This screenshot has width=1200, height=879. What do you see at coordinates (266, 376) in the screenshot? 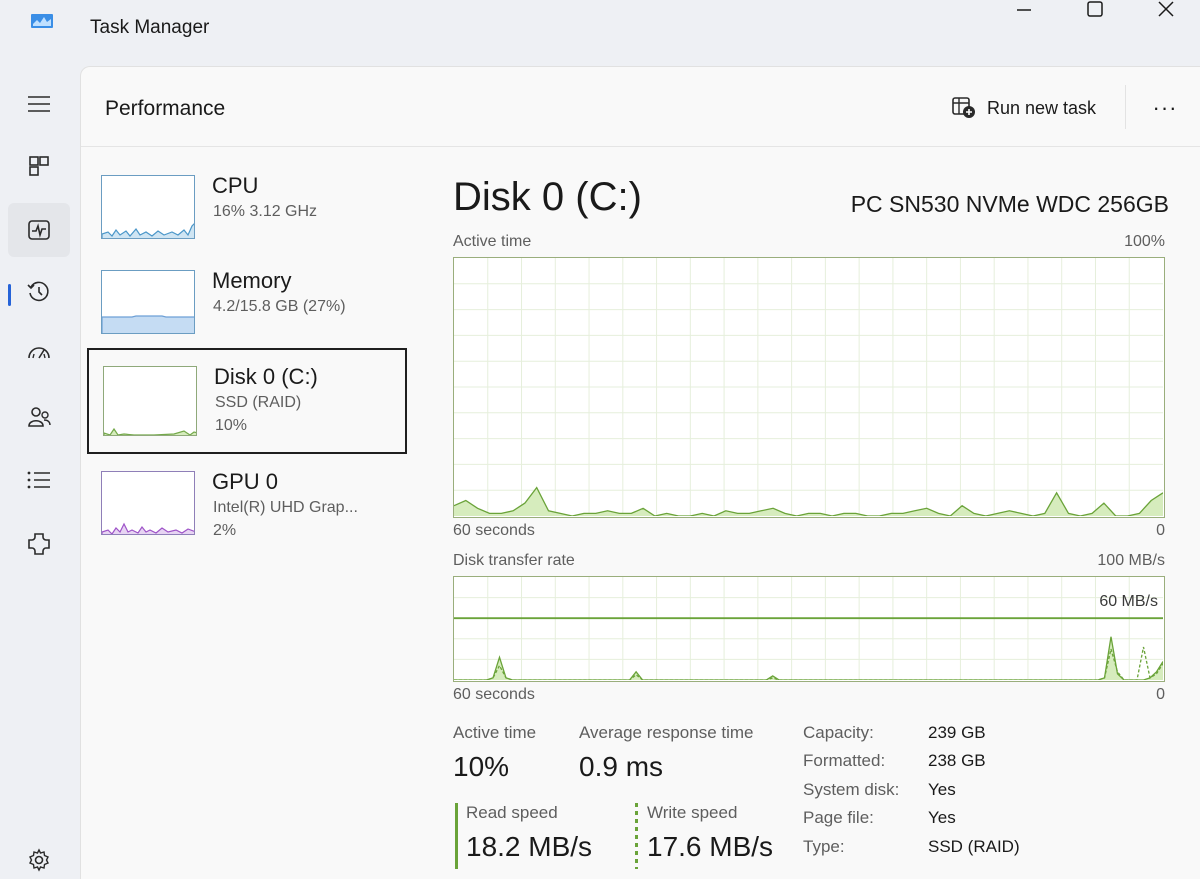
I see `disk-name: Disk 0 (C:)` at bounding box center [266, 376].